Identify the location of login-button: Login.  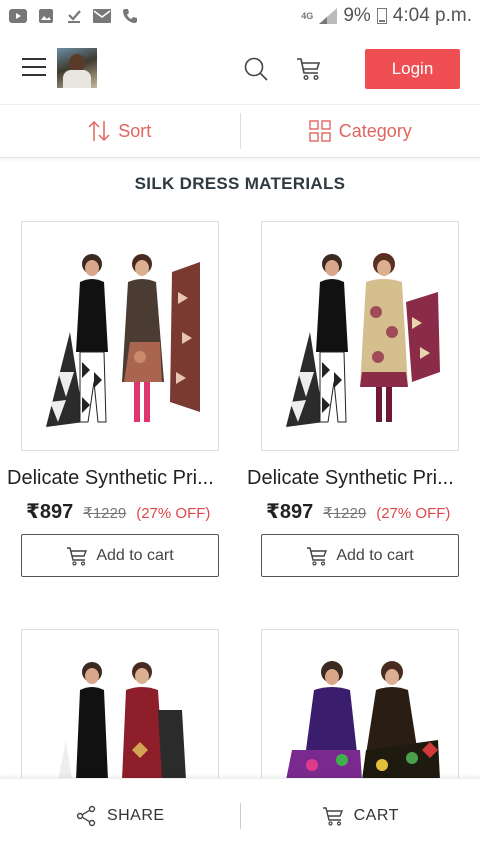
(412, 69).